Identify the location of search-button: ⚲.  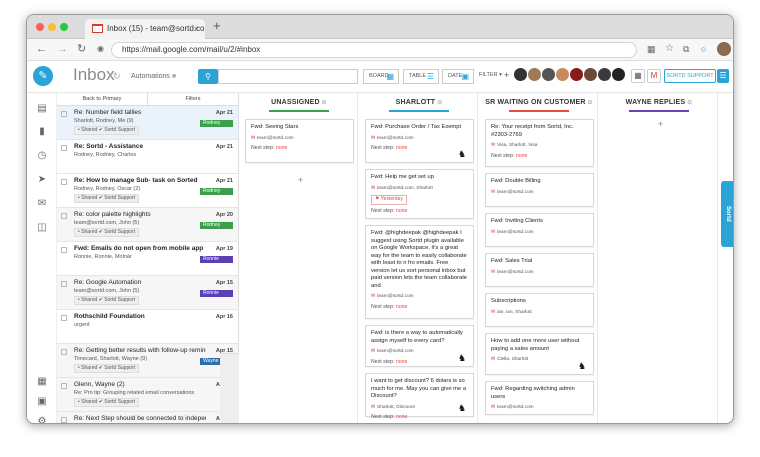
(208, 76).